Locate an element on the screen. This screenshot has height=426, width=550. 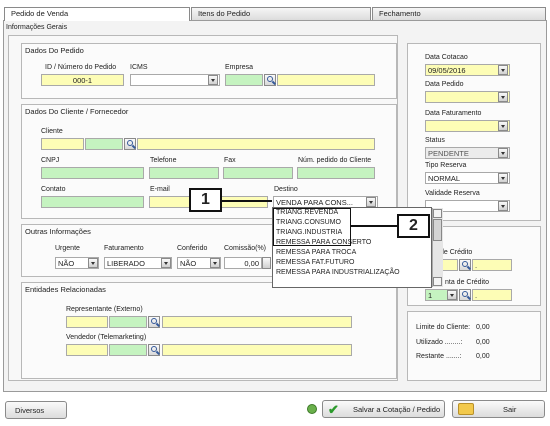
utilizado-label: Utilizado ........: is located at coordinates (439, 342).